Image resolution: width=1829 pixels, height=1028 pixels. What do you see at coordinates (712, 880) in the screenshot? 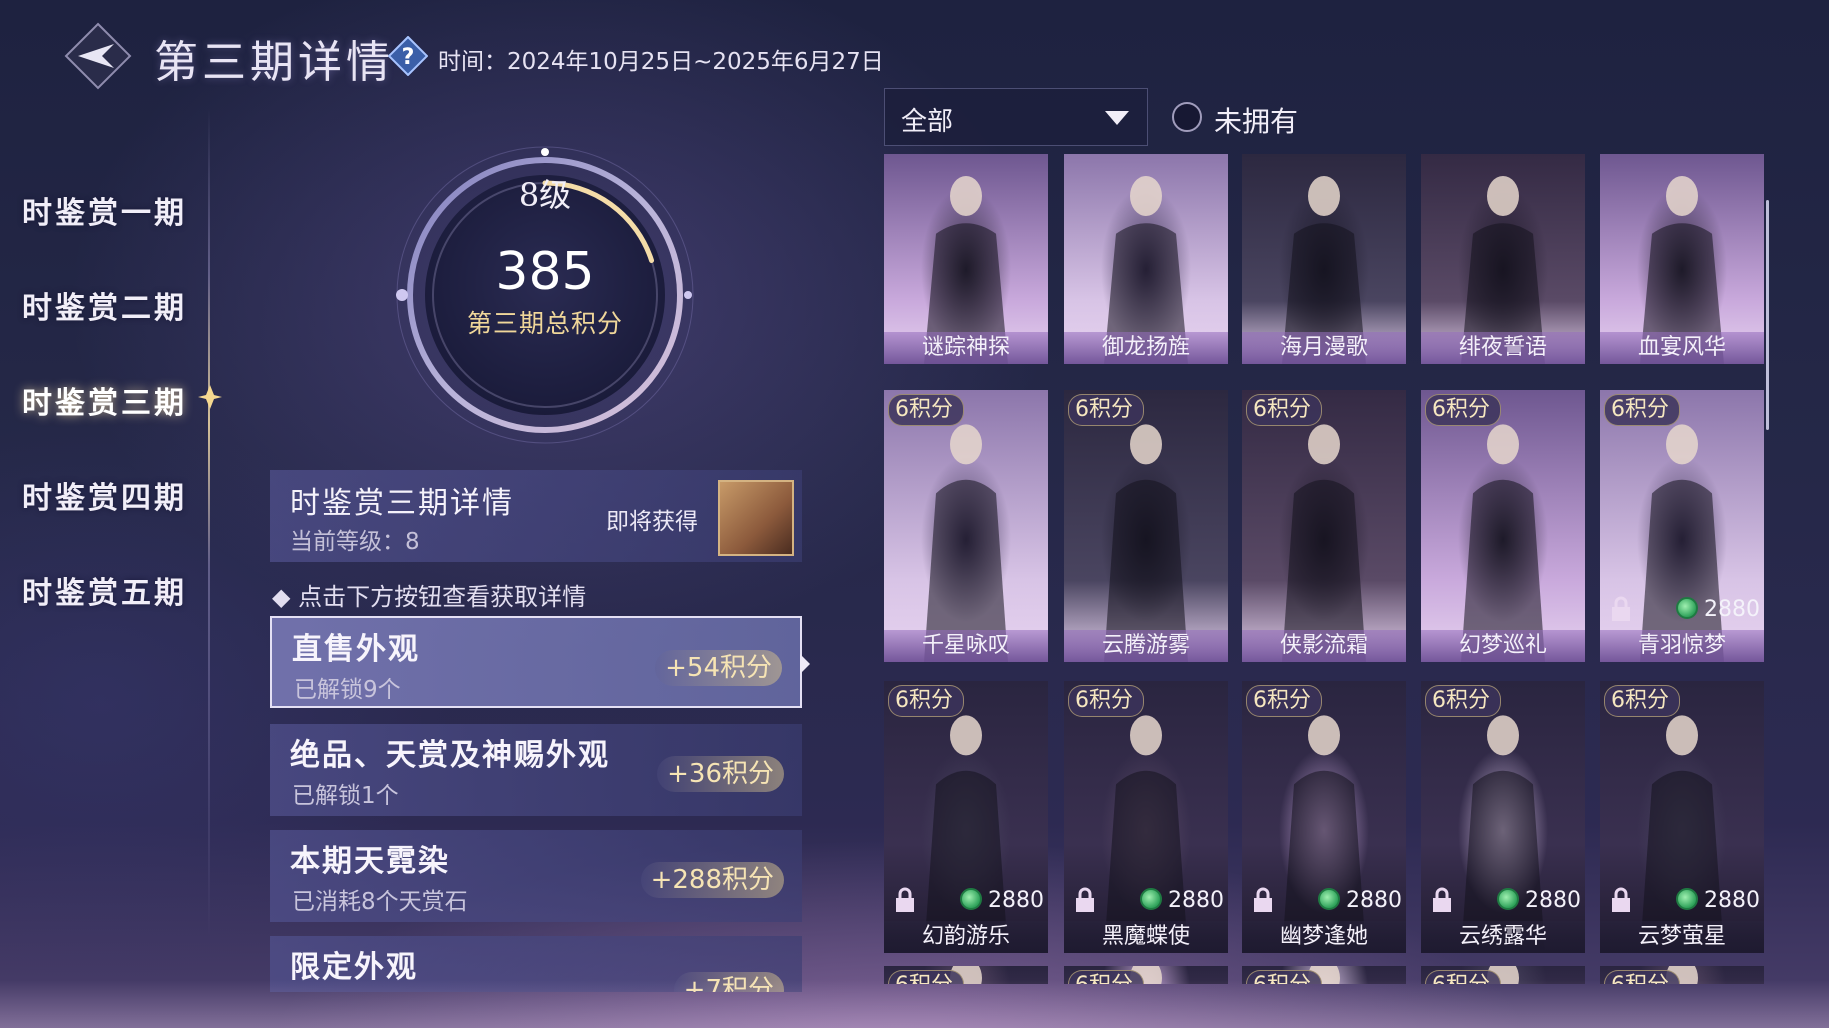
I see `category-points-badge: +288积分` at bounding box center [712, 880].